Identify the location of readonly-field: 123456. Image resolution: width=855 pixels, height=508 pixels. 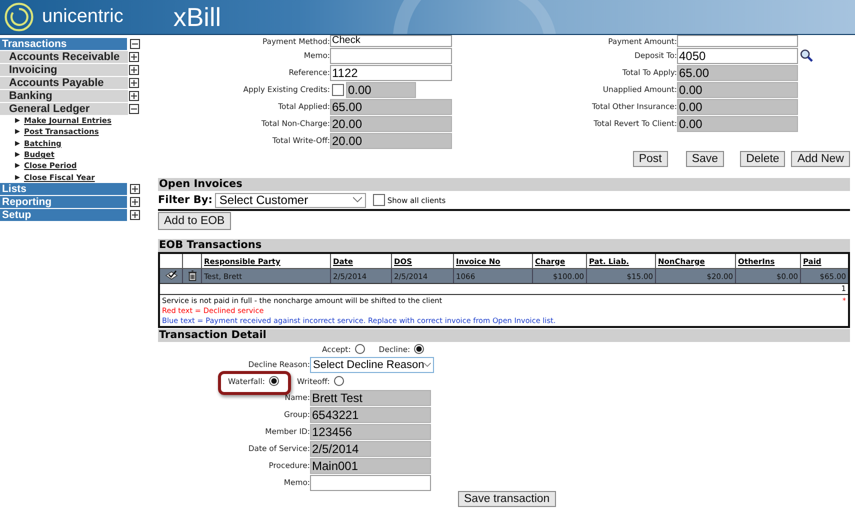
(370, 432).